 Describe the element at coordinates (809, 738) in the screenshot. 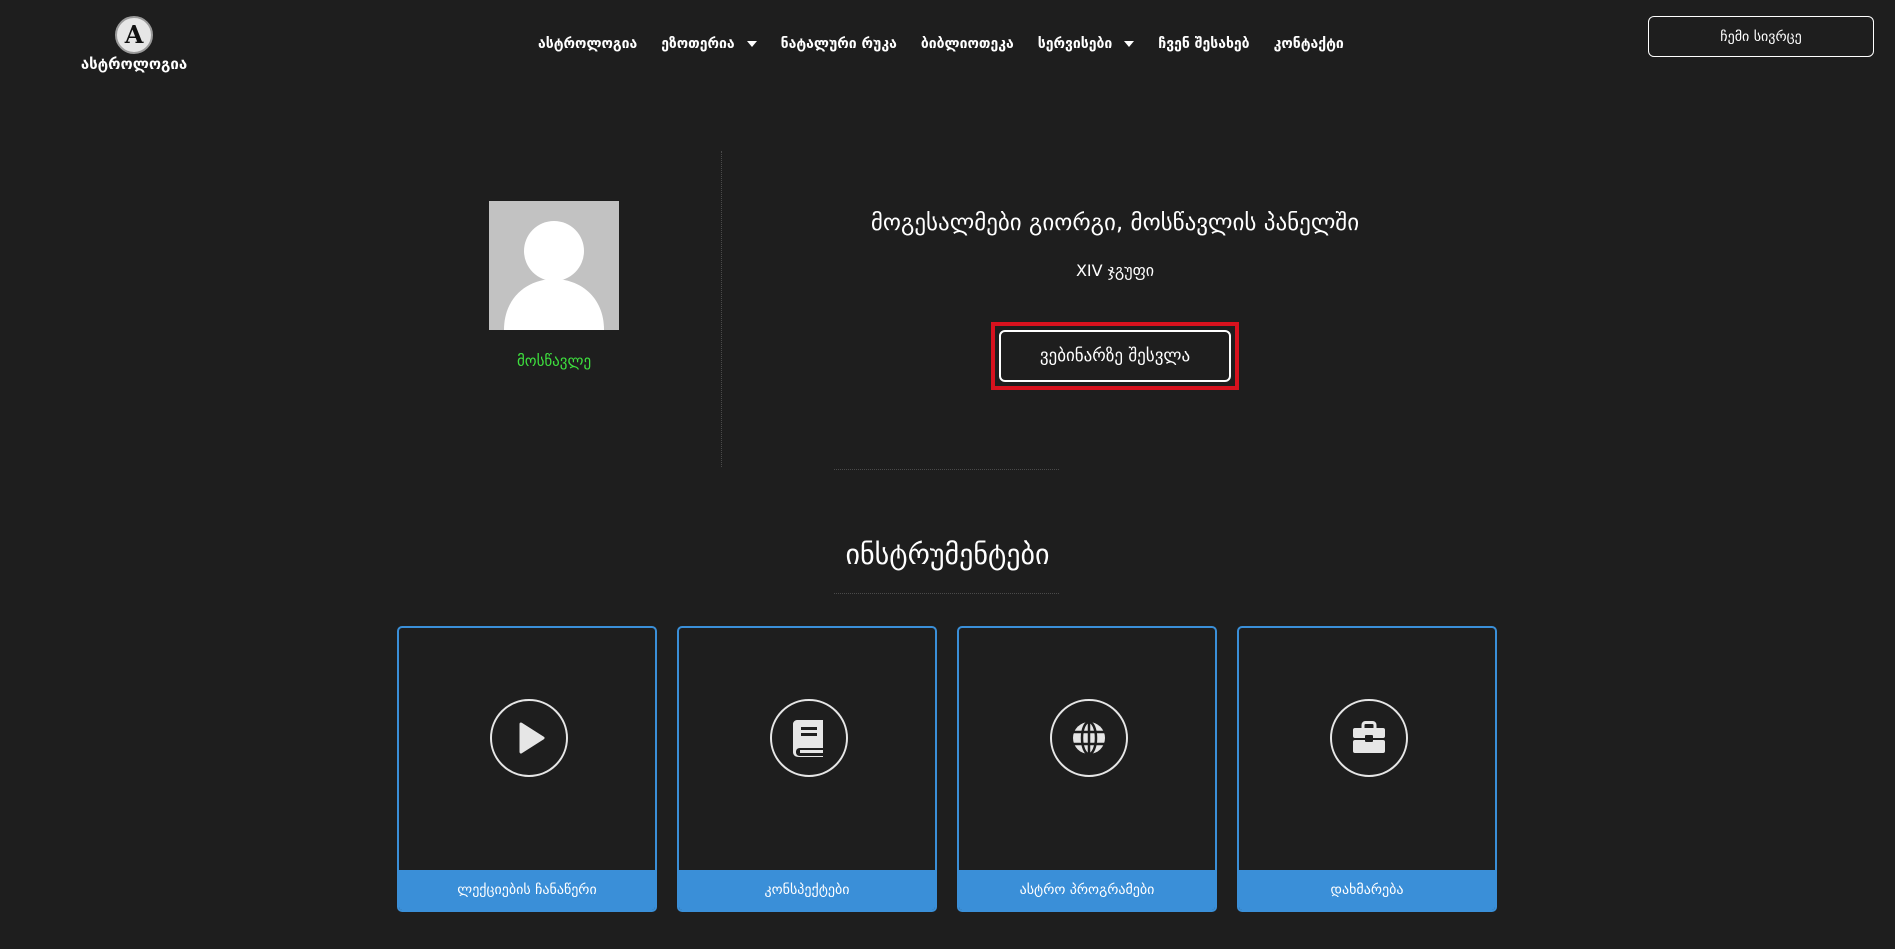

I see `book-icon` at that location.